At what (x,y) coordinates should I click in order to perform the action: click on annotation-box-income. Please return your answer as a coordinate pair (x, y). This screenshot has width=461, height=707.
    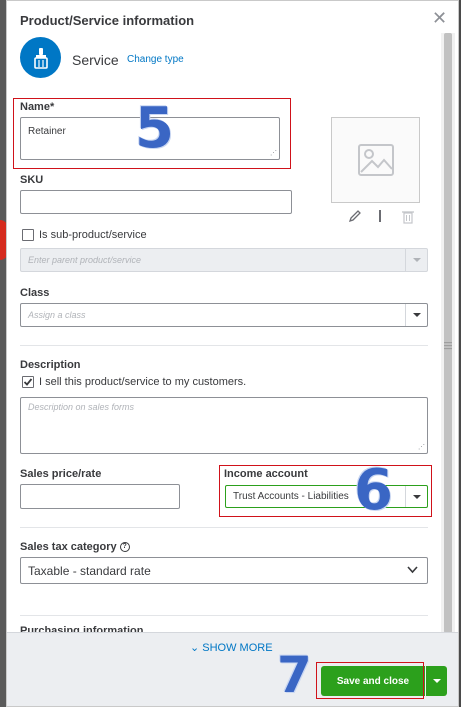
    Looking at the image, I should click on (325, 491).